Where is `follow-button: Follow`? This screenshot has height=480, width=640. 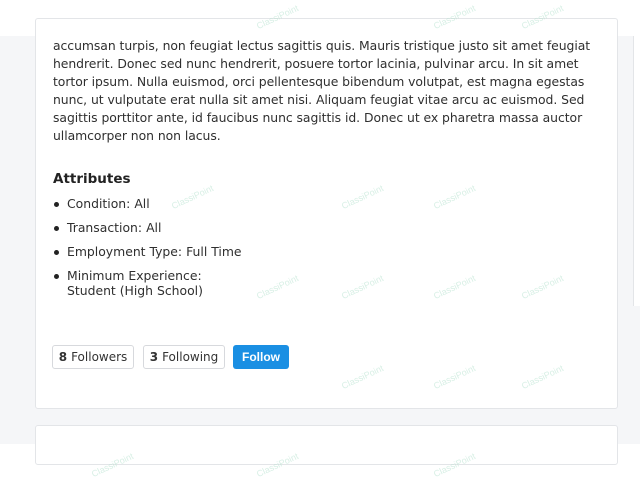
follow-button: Follow is located at coordinates (261, 357).